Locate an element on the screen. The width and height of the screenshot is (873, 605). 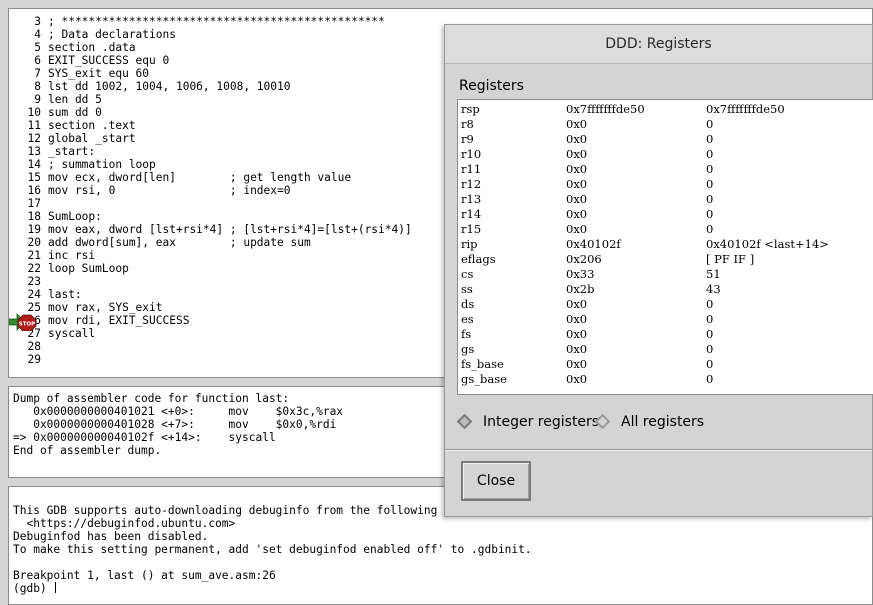
source-line: 23 is located at coordinates (28, 281).